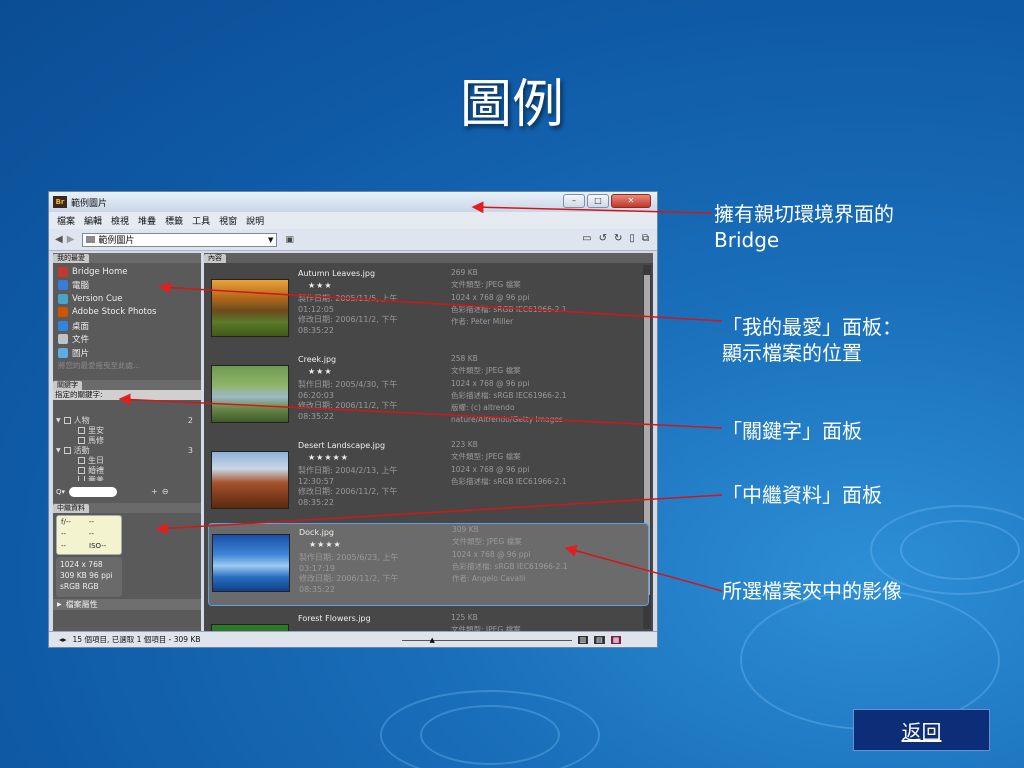 The height and width of the screenshot is (768, 1024). What do you see at coordinates (802, 495) in the screenshot?
I see `annotation-metadata: 「中繼資料」面板` at bounding box center [802, 495].